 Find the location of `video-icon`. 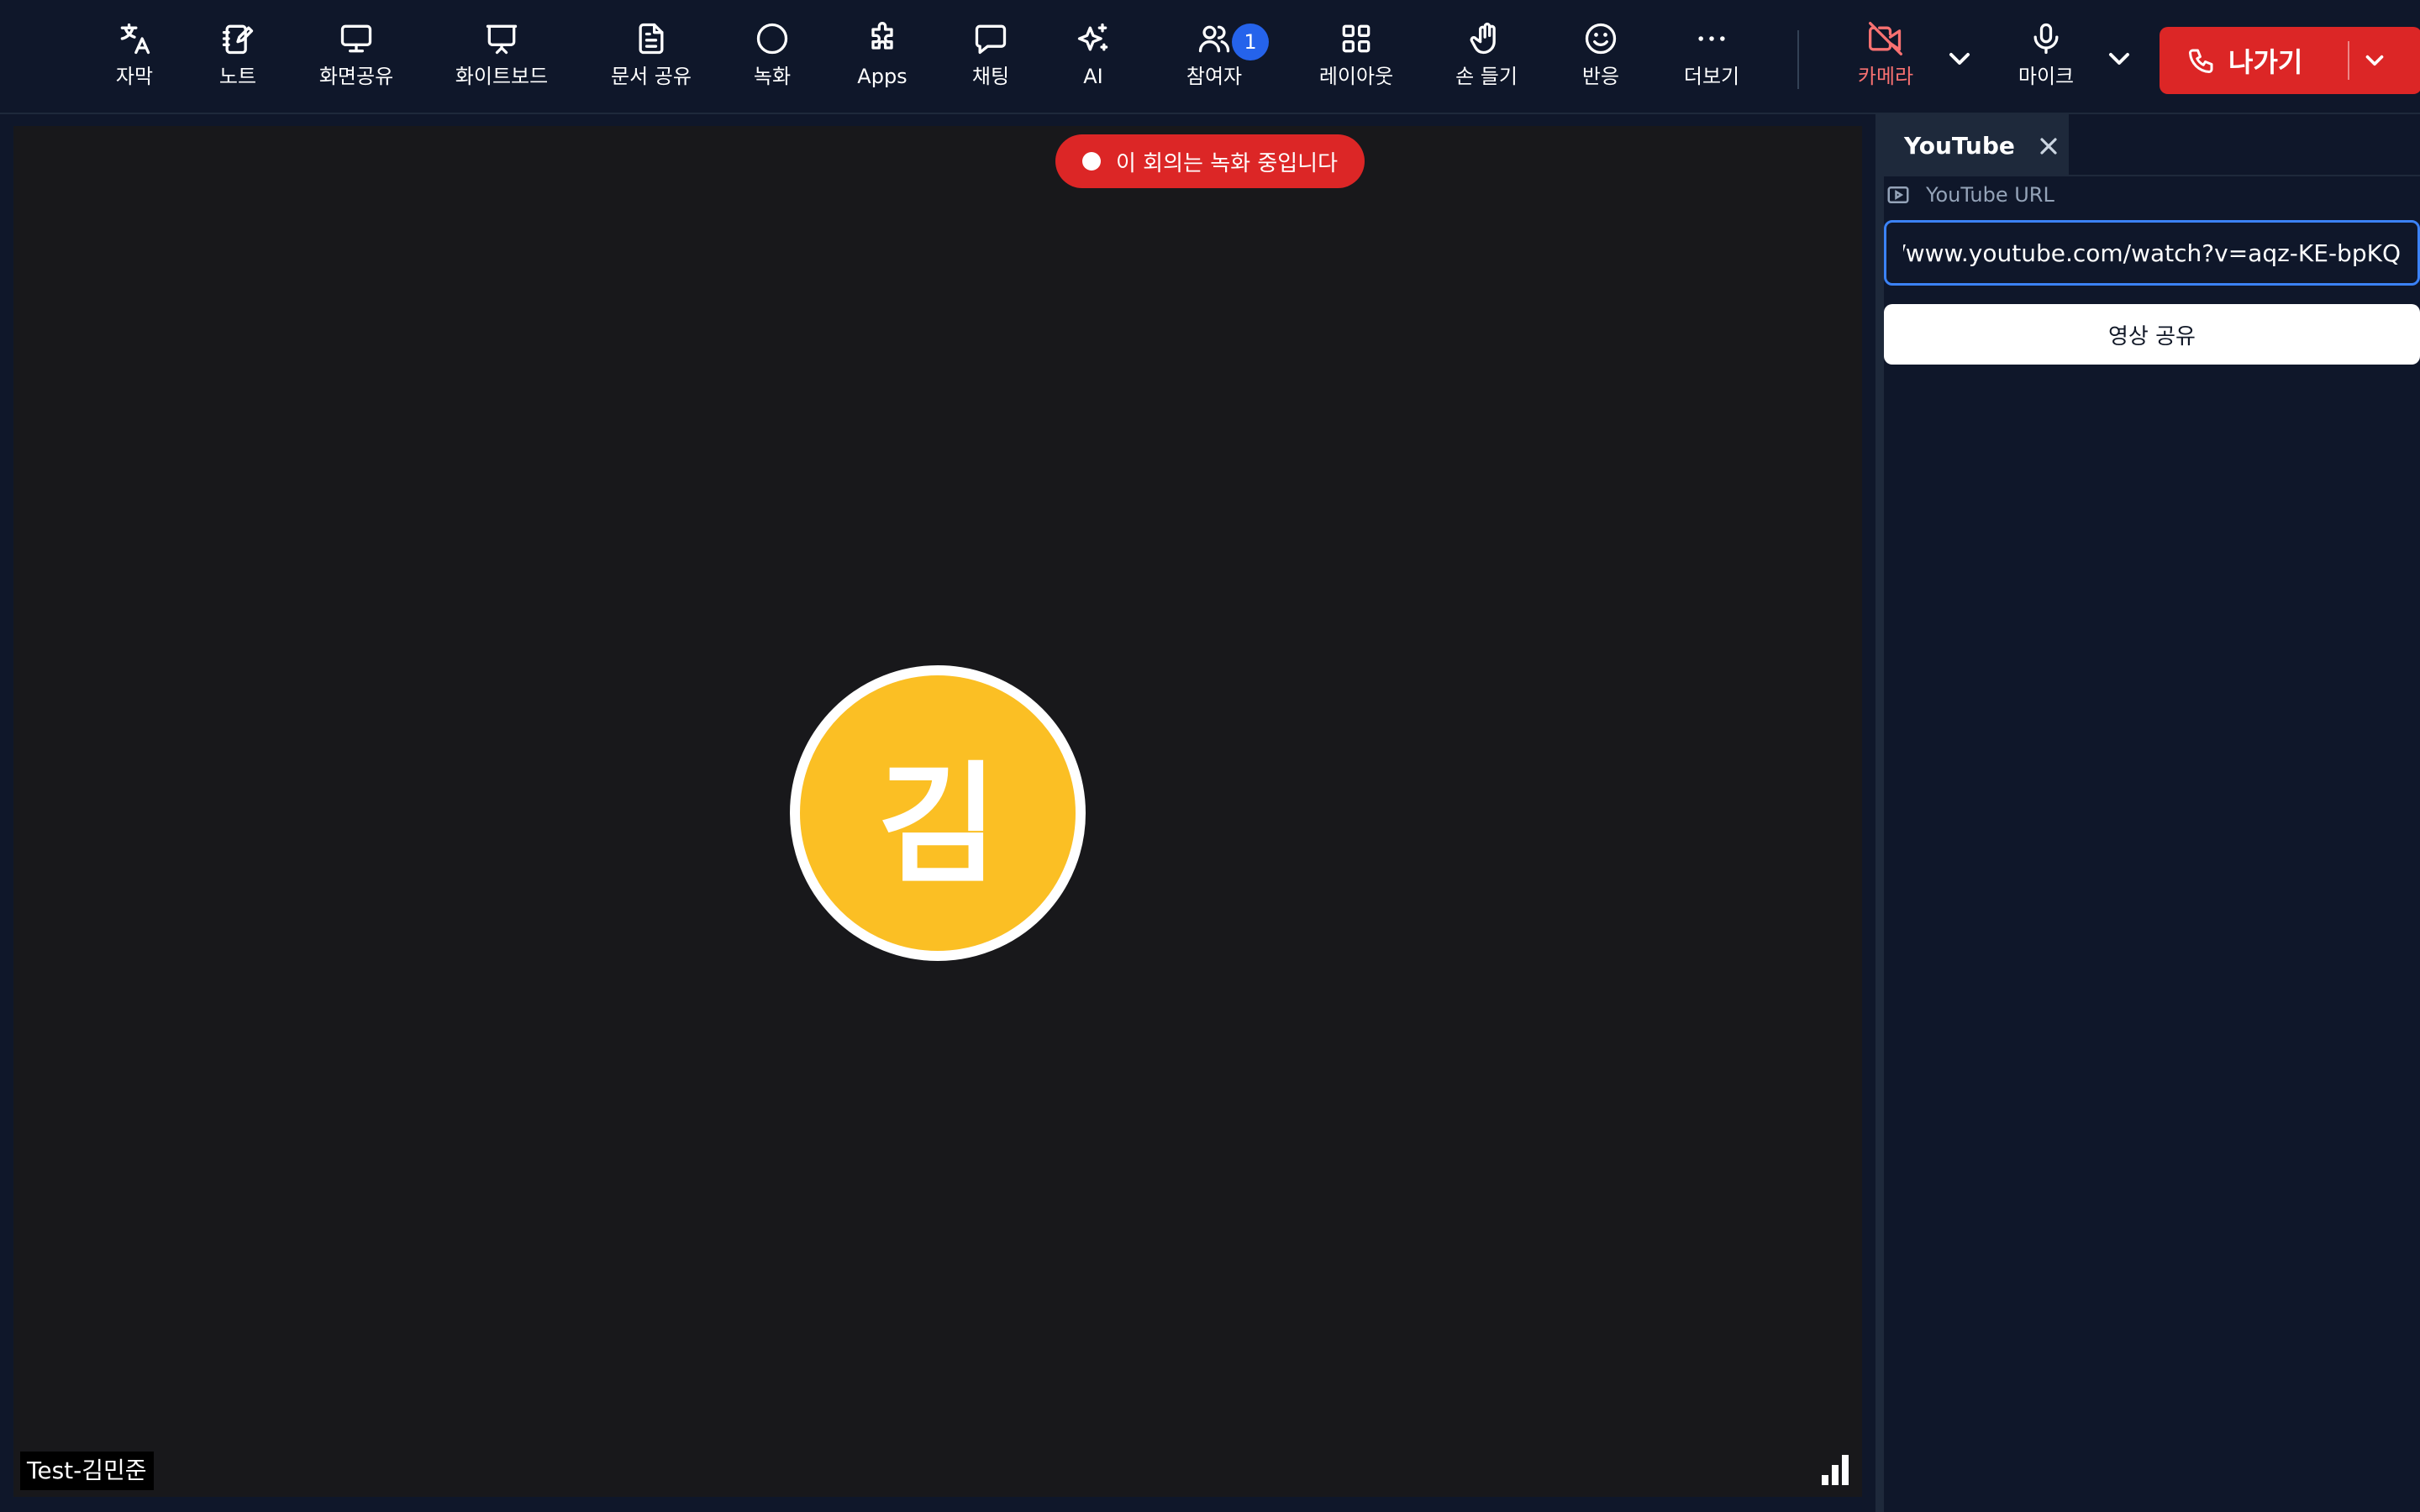

video-icon is located at coordinates (1898, 194).